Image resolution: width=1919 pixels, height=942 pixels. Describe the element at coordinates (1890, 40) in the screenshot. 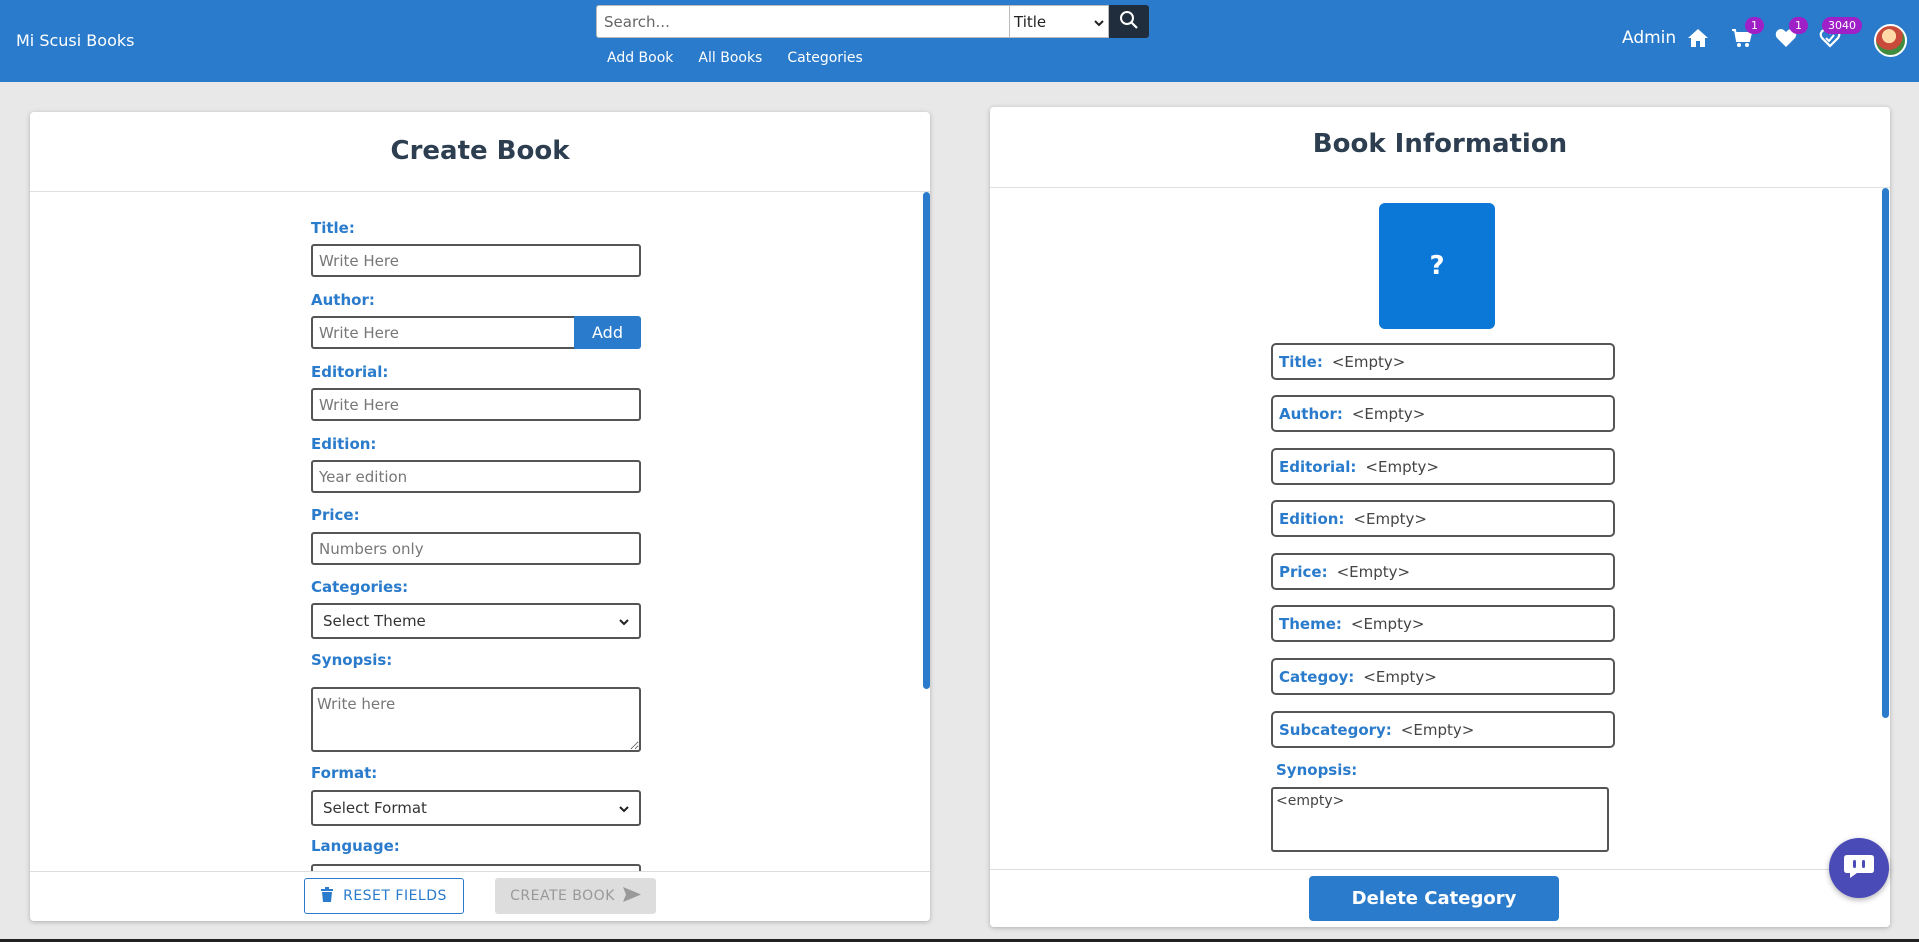

I see `user-avatar` at that location.